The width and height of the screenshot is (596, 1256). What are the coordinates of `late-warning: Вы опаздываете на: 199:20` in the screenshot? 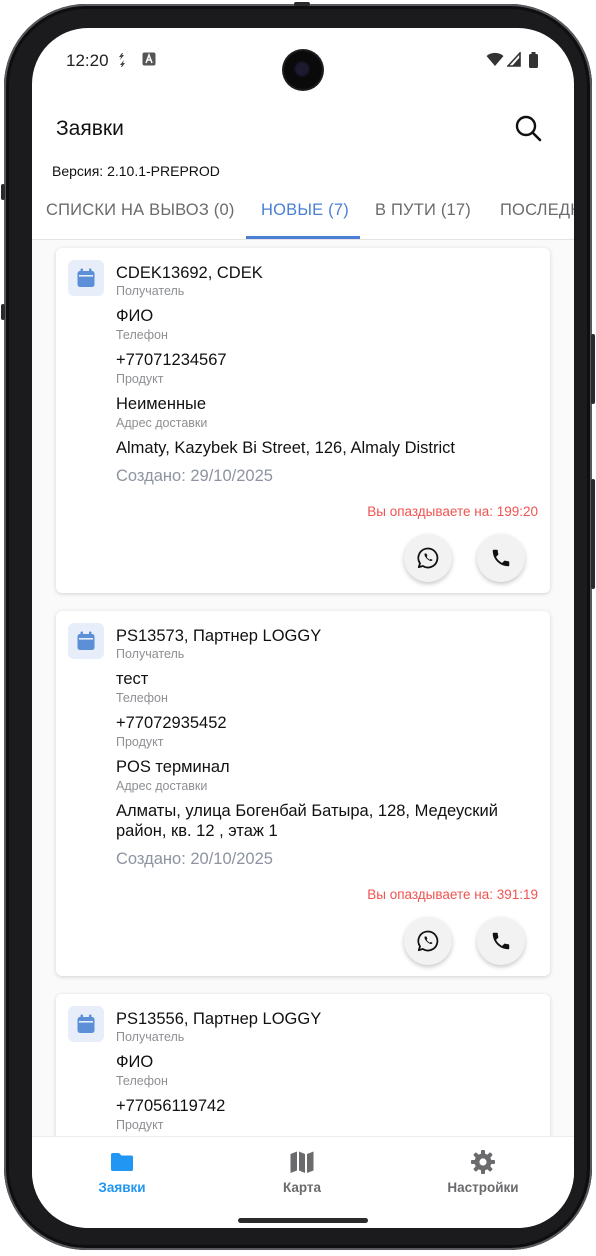 It's located at (452, 511).